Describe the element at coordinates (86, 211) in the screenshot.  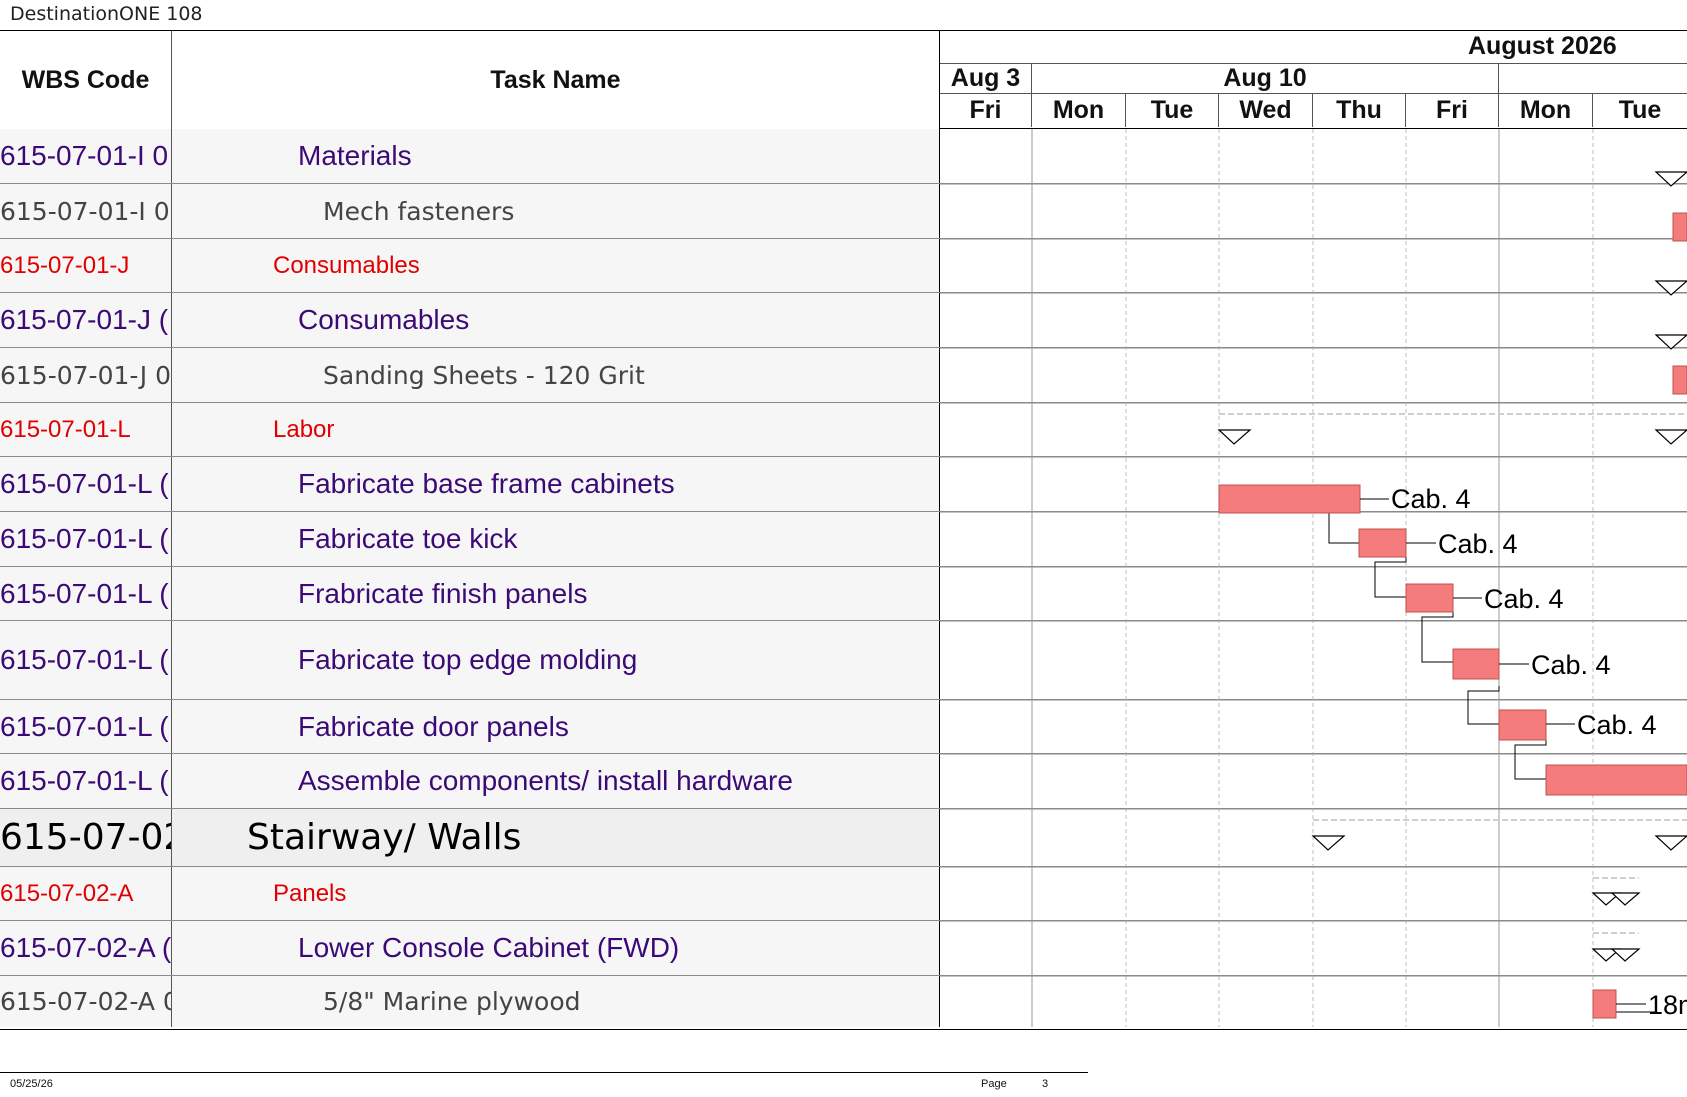
I see `wbs-code: 615-07-01-I 01` at that location.